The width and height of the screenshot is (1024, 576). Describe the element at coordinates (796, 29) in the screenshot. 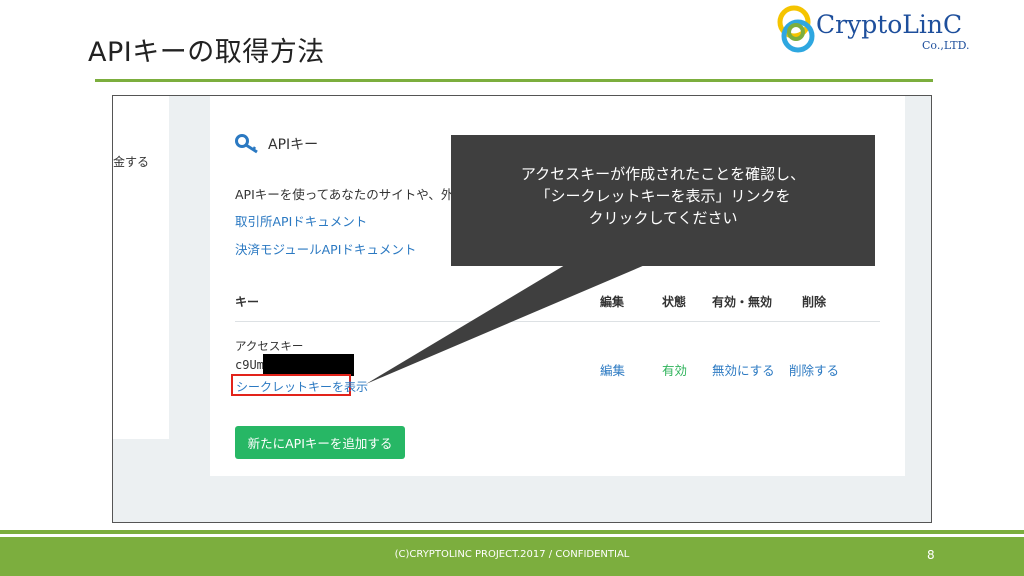

I see `logo-mark-icon` at that location.